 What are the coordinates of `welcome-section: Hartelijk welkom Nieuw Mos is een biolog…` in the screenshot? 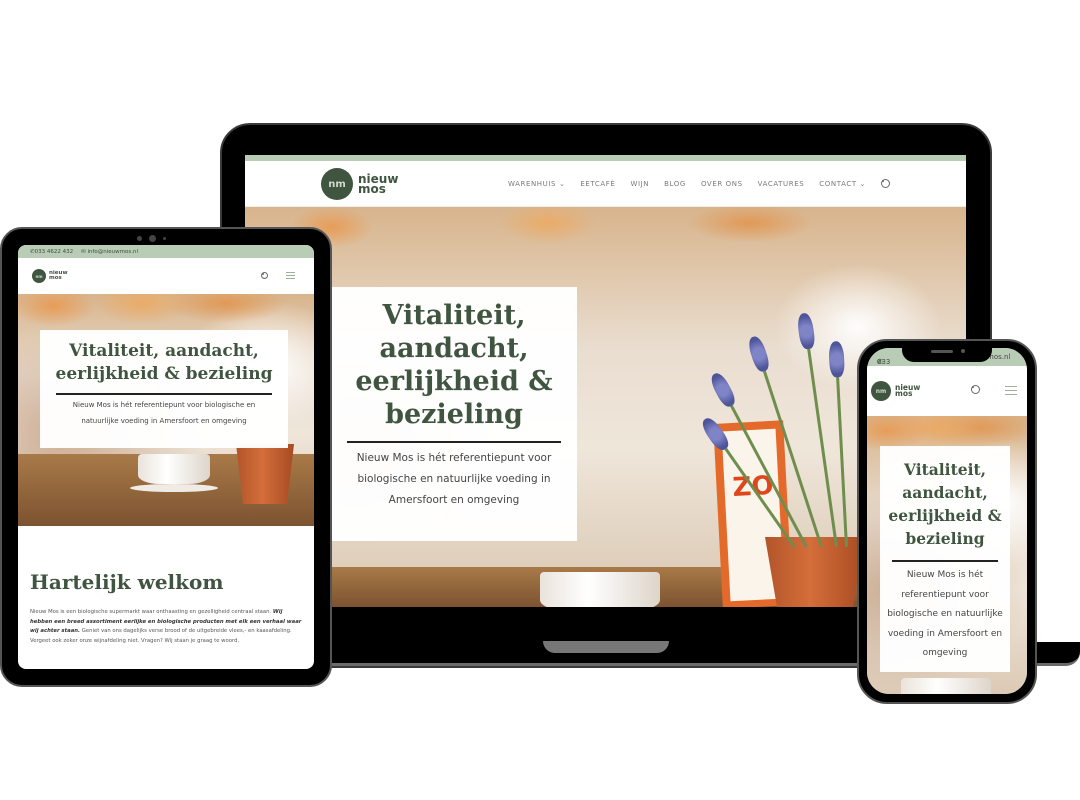 It's located at (166, 608).